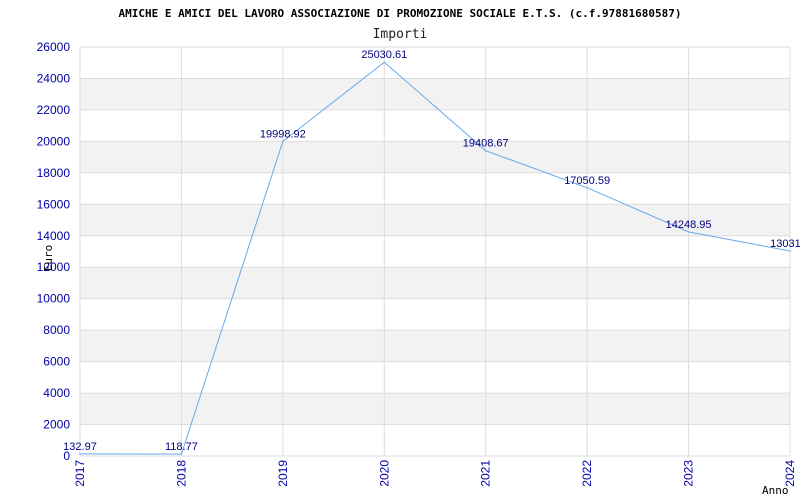 This screenshot has height=500, width=800. Describe the element at coordinates (790, 473) in the screenshot. I see `x-tick-label: 2024` at that location.